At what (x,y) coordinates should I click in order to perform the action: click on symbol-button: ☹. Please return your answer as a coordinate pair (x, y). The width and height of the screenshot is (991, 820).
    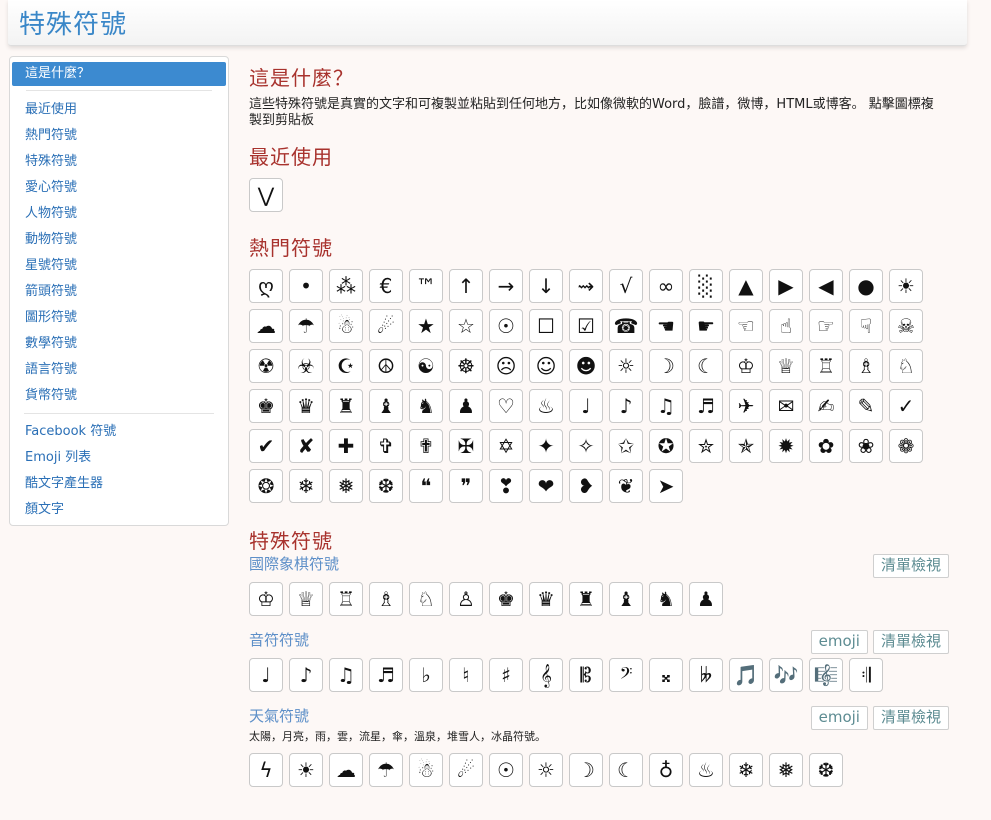
    Looking at the image, I should click on (506, 366).